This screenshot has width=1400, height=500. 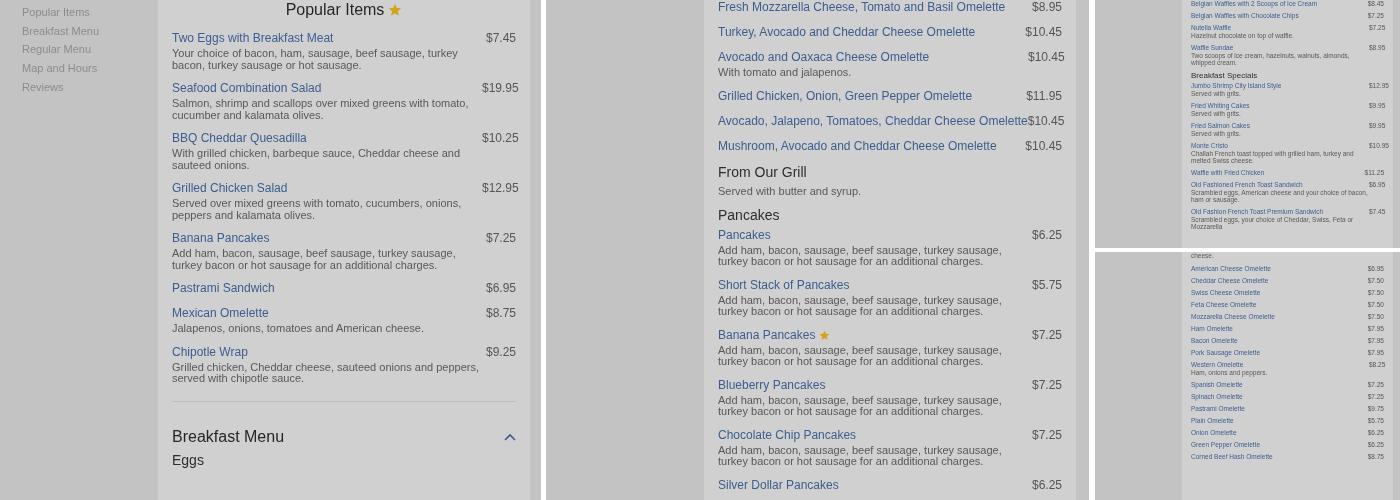 I want to click on item-description: Salmon, shrimp and scallops over mixed greens with tomato, cucumber and kalamata olives., so click(x=321, y=109).